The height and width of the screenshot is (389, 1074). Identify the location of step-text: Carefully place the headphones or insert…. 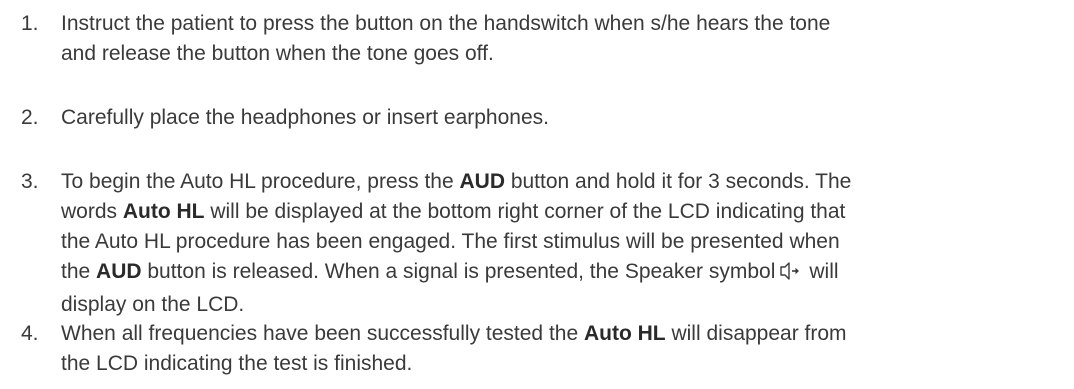
(561, 118).